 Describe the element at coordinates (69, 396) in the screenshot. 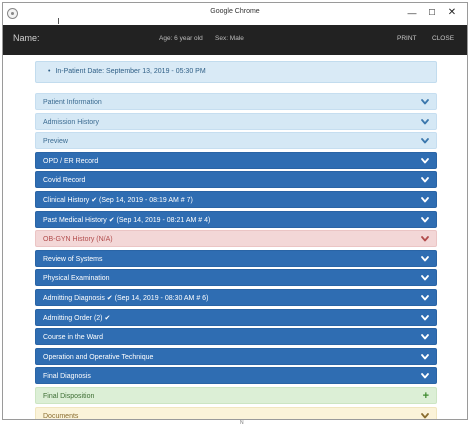

I see `panel-label: Final Disposition` at that location.